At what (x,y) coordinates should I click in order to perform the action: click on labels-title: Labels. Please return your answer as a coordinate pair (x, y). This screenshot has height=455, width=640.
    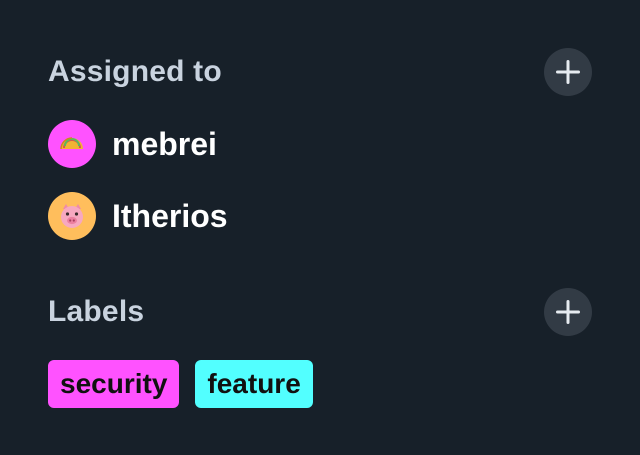
    Looking at the image, I should click on (96, 311).